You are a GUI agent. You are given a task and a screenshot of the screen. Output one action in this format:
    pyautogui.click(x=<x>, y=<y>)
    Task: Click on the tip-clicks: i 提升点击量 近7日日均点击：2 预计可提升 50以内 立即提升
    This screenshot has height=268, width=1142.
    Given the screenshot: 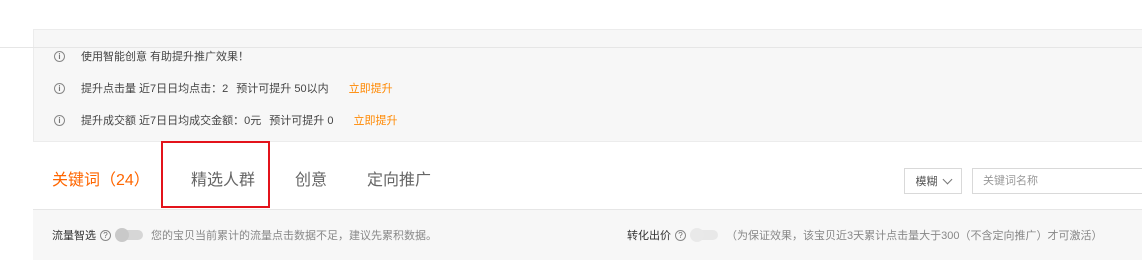 What is the action you would take?
    pyautogui.click(x=223, y=88)
    